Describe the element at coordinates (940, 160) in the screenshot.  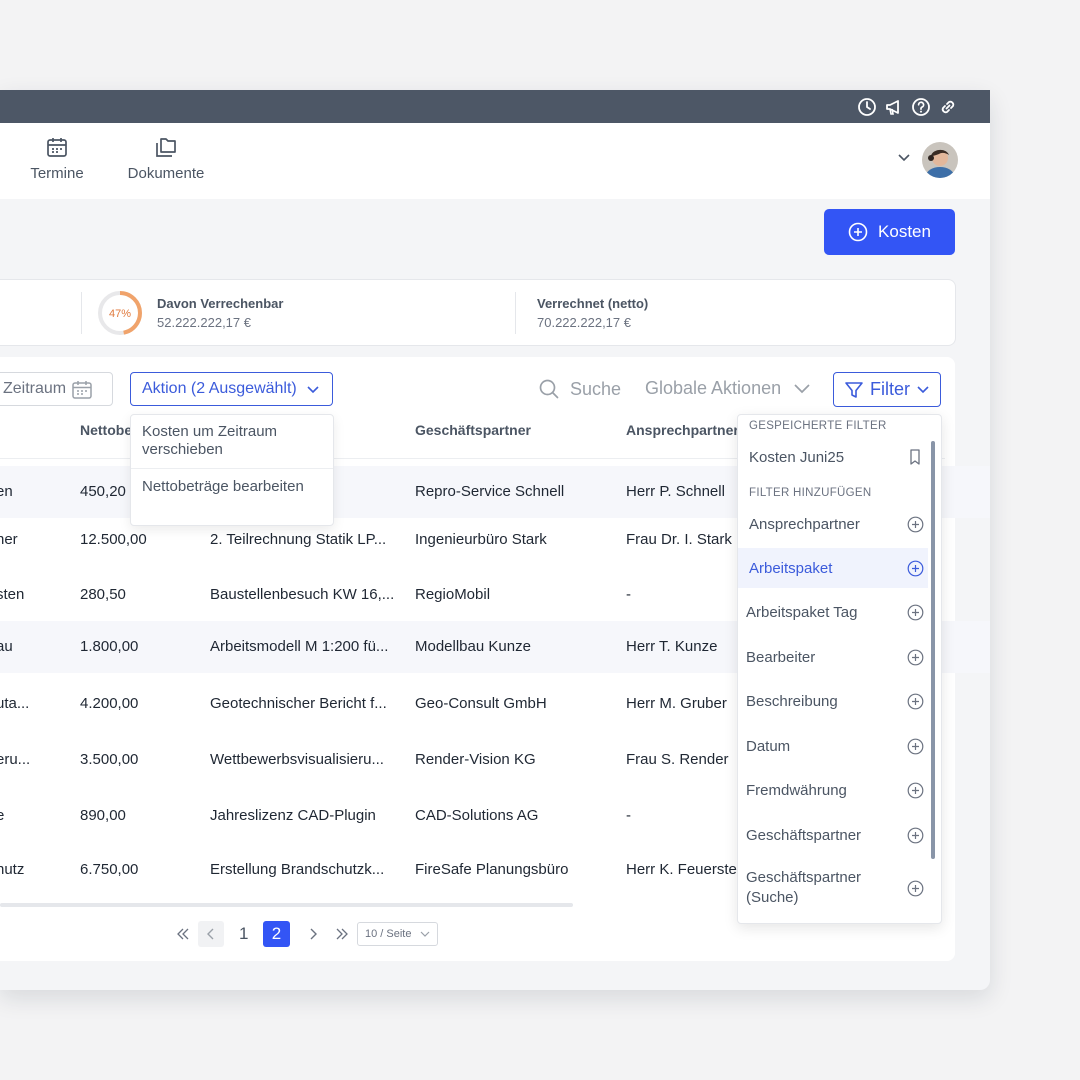
I see `avatar` at that location.